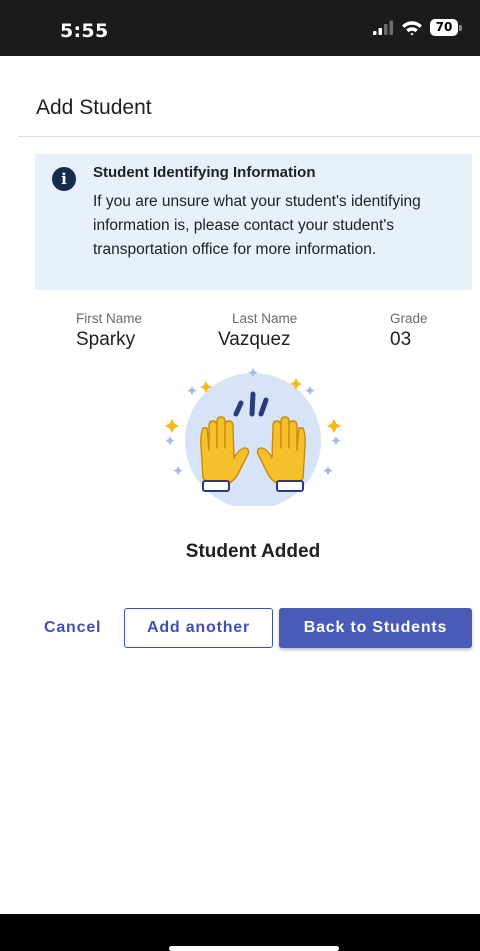 The image size is (480, 951). What do you see at coordinates (64, 179) in the screenshot?
I see `info-icon: i` at bounding box center [64, 179].